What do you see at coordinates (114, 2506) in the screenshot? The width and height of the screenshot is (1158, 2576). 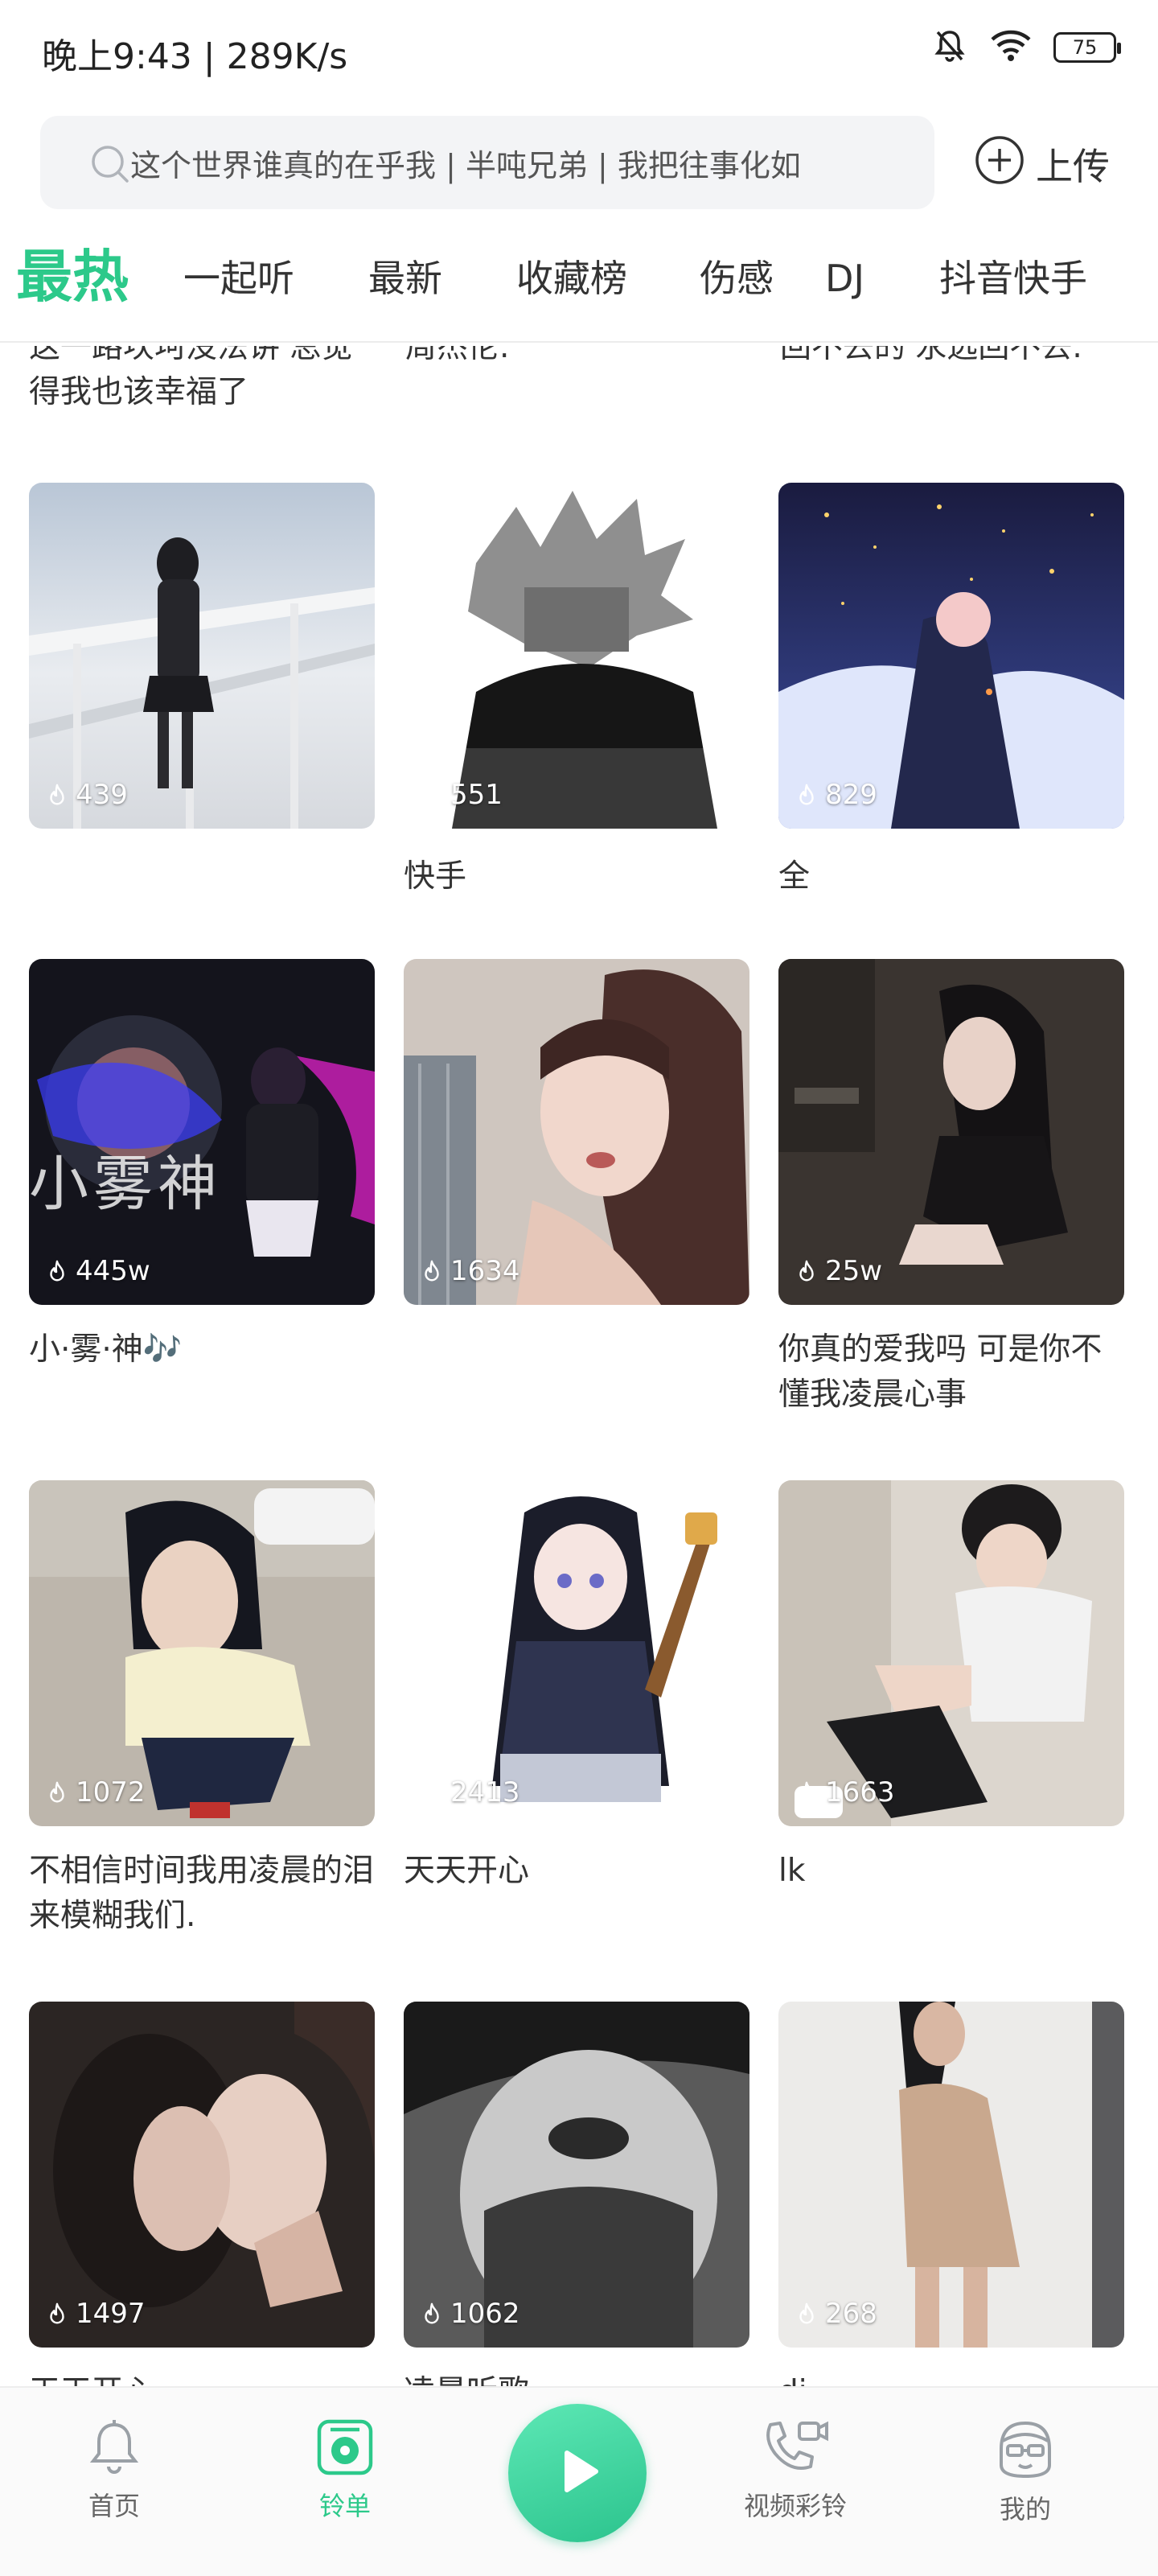 I see `nav-home-label: 首页` at bounding box center [114, 2506].